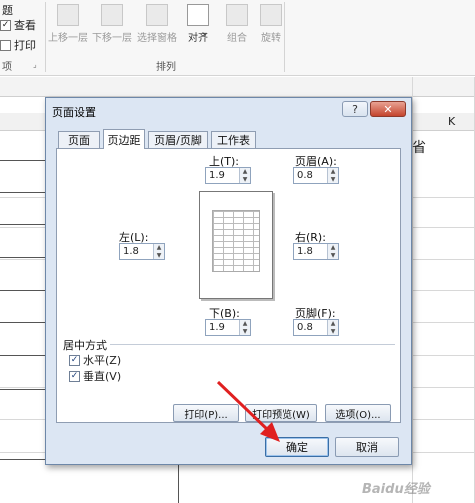  I want to click on dialog-titlebar: 页面设置 ? ✕, so click(228, 110).